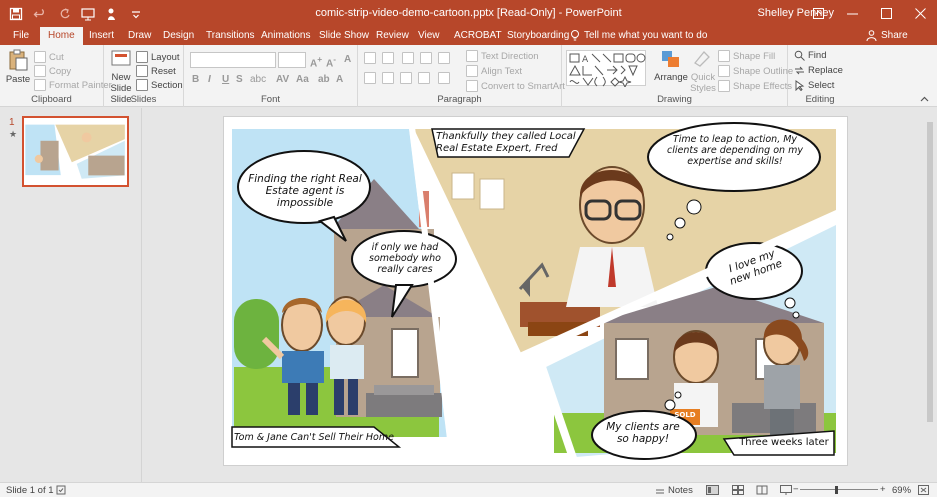 The width and height of the screenshot is (937, 497). I want to click on bold-button: B, so click(195, 79).